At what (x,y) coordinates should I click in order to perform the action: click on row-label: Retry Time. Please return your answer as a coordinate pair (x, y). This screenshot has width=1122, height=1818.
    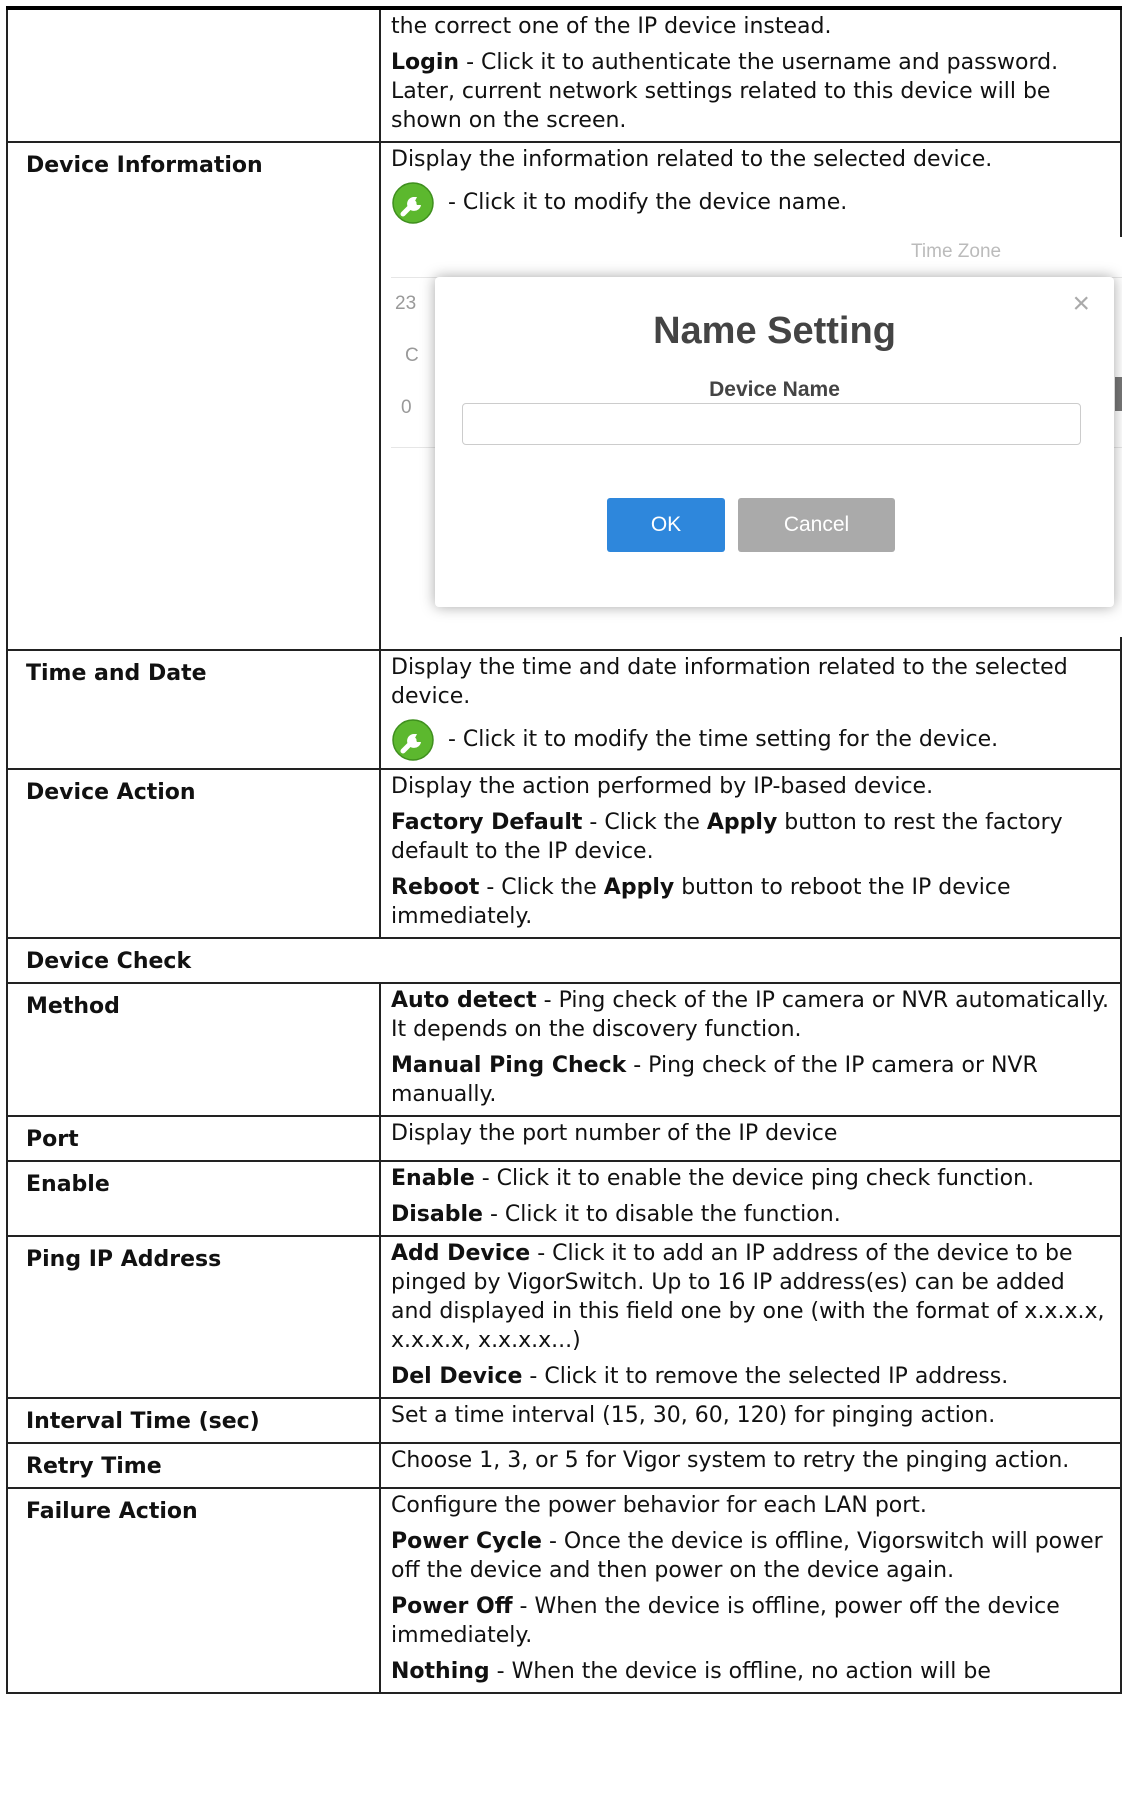
    Looking at the image, I should click on (193, 1465).